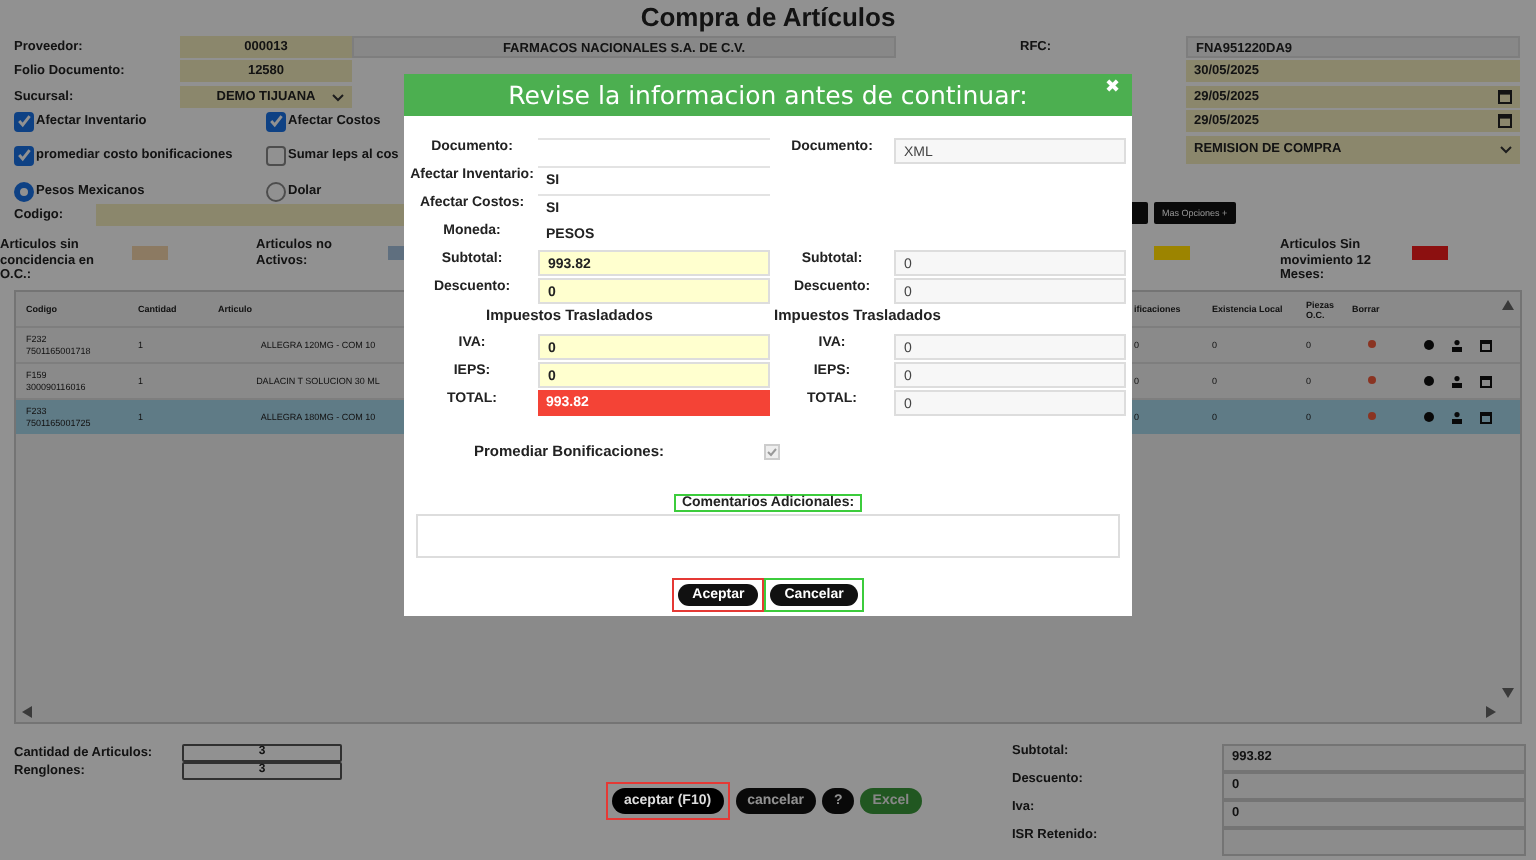  Describe the element at coordinates (768, 17) in the screenshot. I see `page-title: Compra de Artículos` at that location.